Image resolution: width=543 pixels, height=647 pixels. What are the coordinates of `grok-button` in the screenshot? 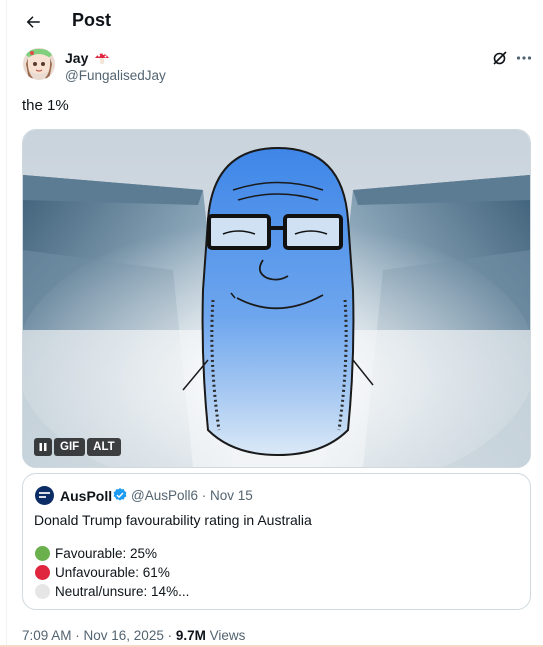 It's located at (500, 58).